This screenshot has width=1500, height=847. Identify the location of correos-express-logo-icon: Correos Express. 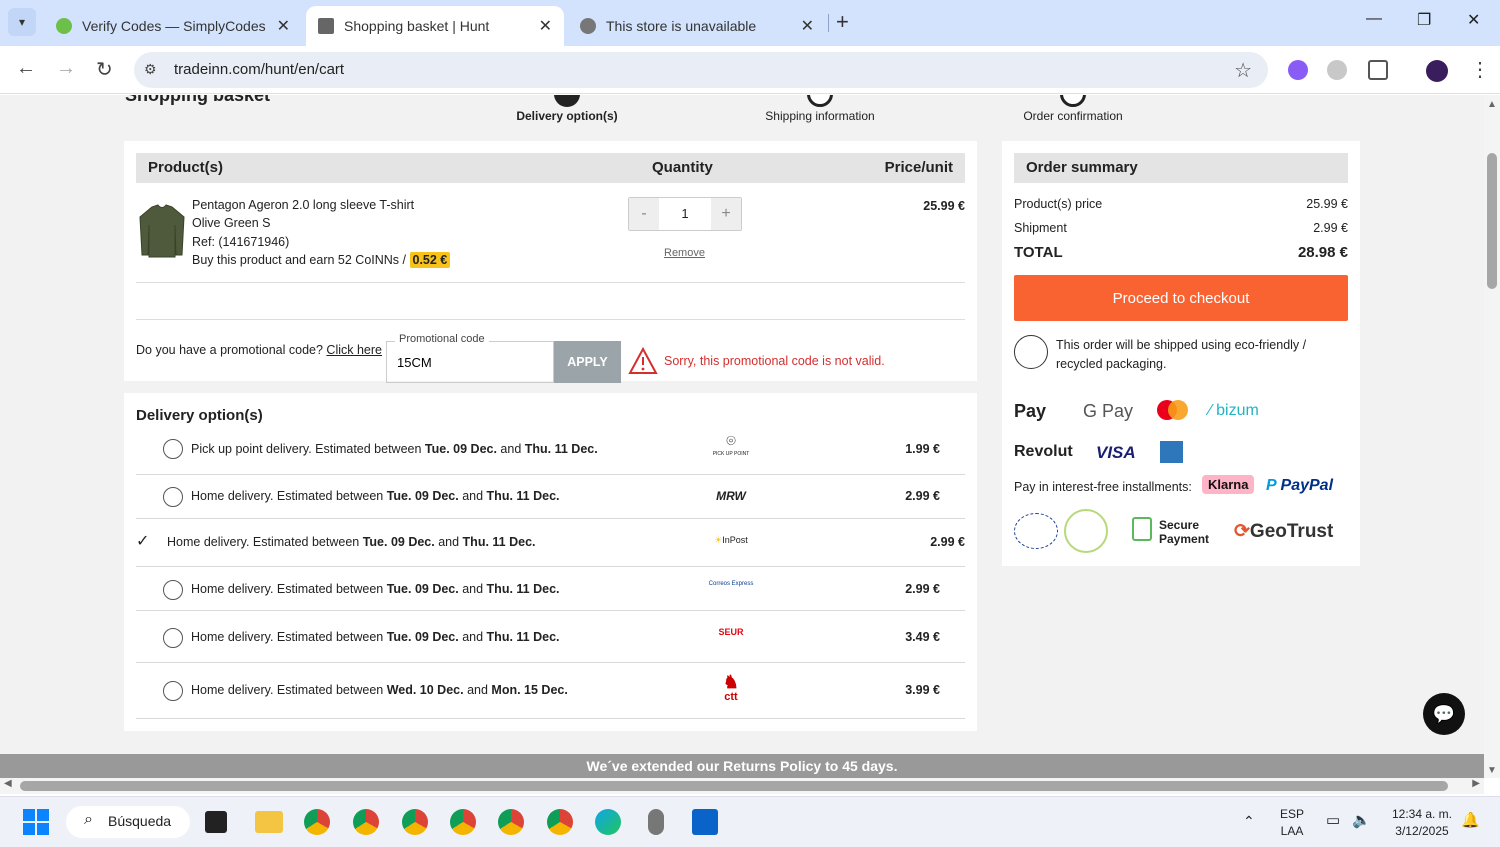
(731, 584).